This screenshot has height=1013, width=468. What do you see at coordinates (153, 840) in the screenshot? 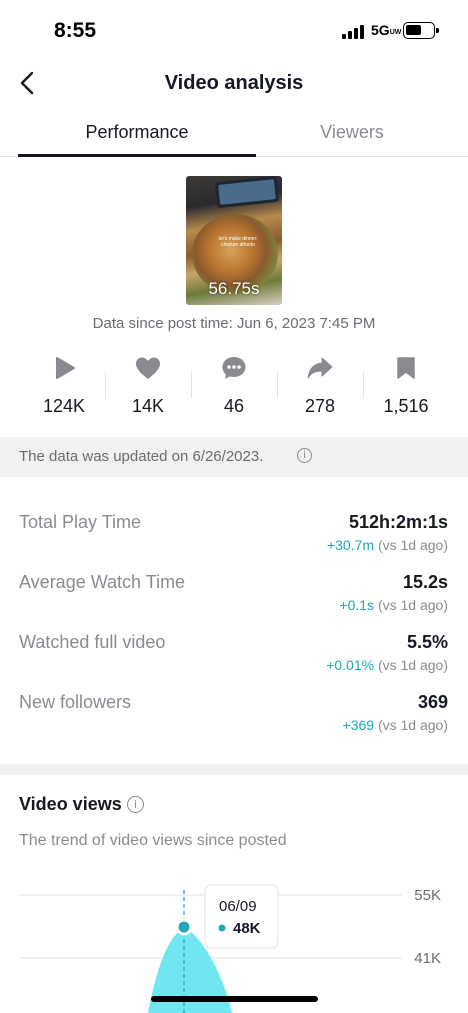
I see `video-views-subtitle: The trend of video views since posted` at bounding box center [153, 840].